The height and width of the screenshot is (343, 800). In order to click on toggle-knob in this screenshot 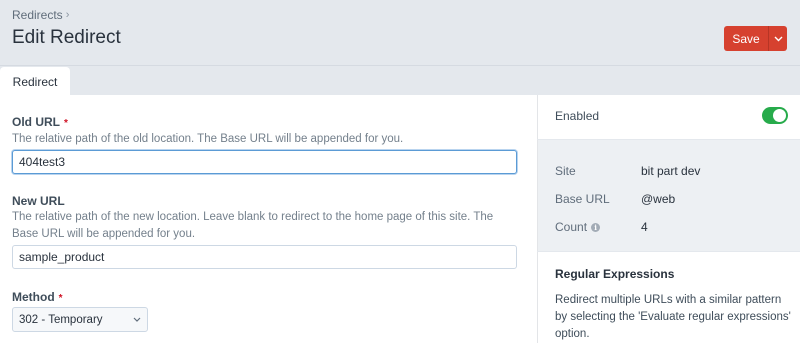, I will do `click(779, 115)`.